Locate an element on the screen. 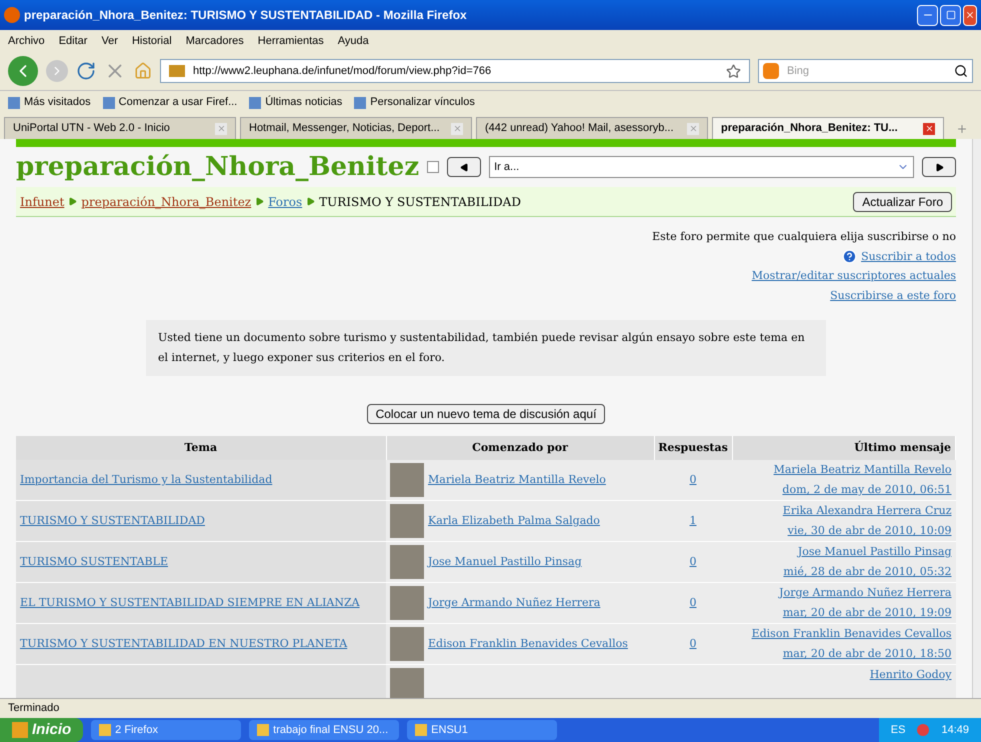  topic-link: TURISMO Y SUSTENTABILIDAD is located at coordinates (112, 520).